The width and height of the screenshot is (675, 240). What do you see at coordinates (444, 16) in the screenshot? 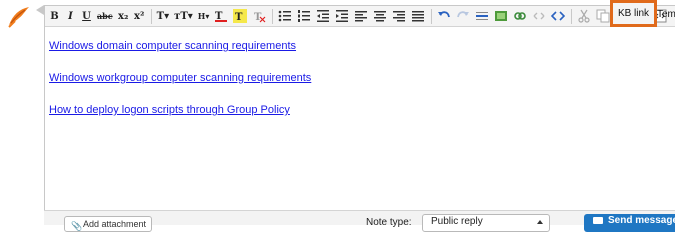
I see `undo-icon` at bounding box center [444, 16].